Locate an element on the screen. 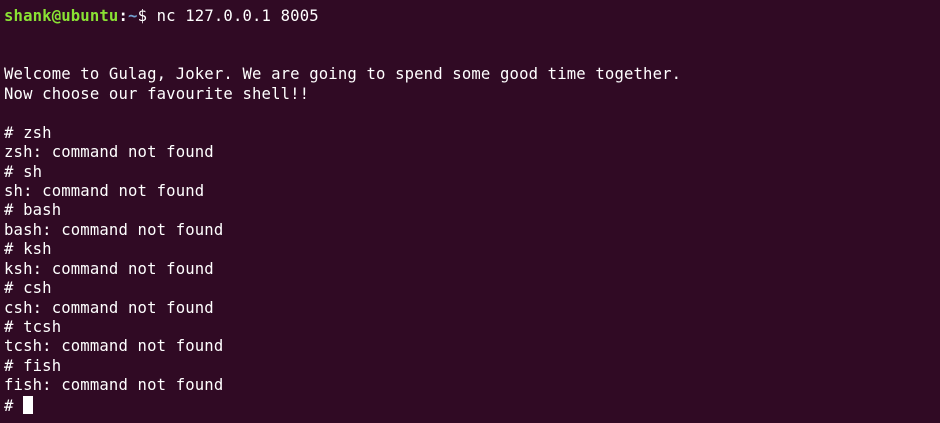  text-cursor is located at coordinates (28, 404).